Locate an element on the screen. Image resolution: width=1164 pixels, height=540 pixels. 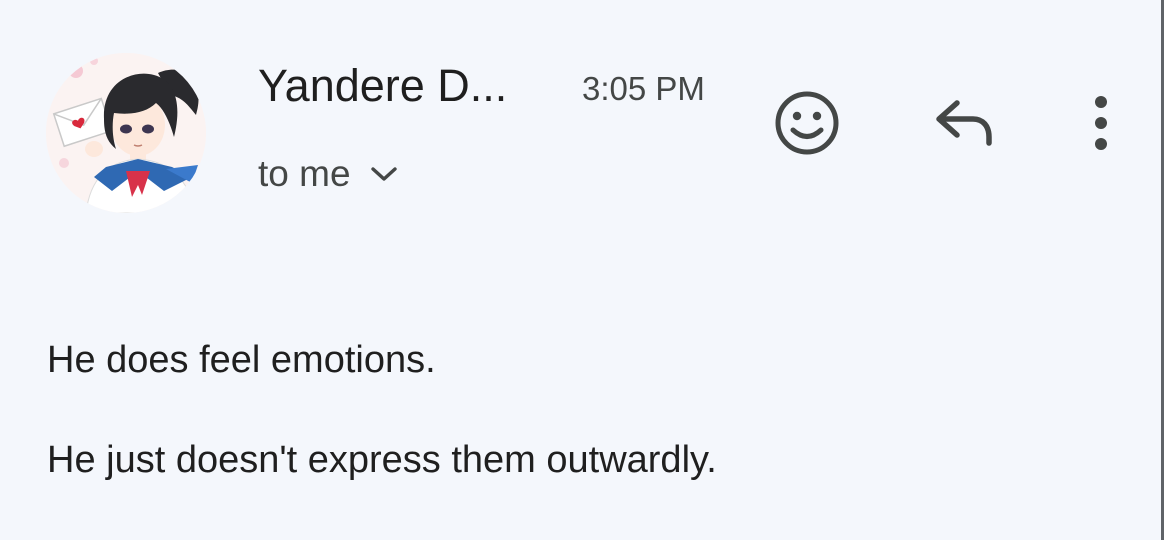
smiley-icon is located at coordinates (807, 123).